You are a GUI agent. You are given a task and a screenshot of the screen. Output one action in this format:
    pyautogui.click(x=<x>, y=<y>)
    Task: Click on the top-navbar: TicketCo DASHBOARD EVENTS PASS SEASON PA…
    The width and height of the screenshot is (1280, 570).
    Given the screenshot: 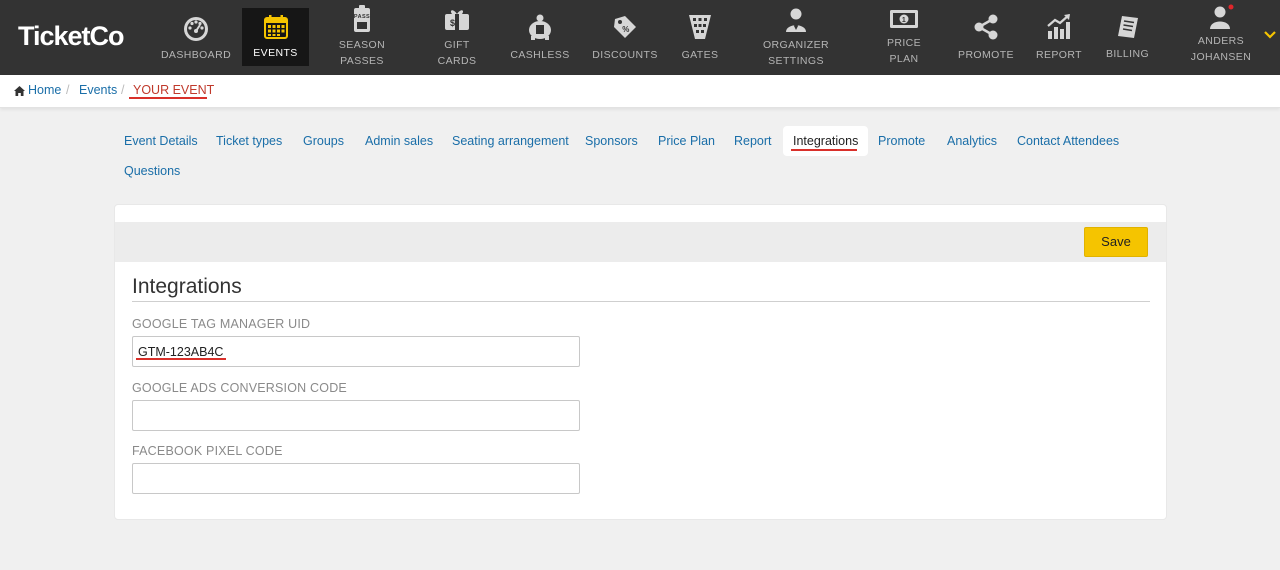 What is the action you would take?
    pyautogui.click(x=640, y=37)
    